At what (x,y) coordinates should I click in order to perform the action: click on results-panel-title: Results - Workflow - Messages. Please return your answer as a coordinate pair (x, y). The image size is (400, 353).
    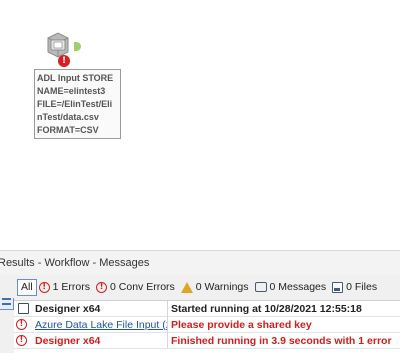
    Looking at the image, I should click on (200, 262).